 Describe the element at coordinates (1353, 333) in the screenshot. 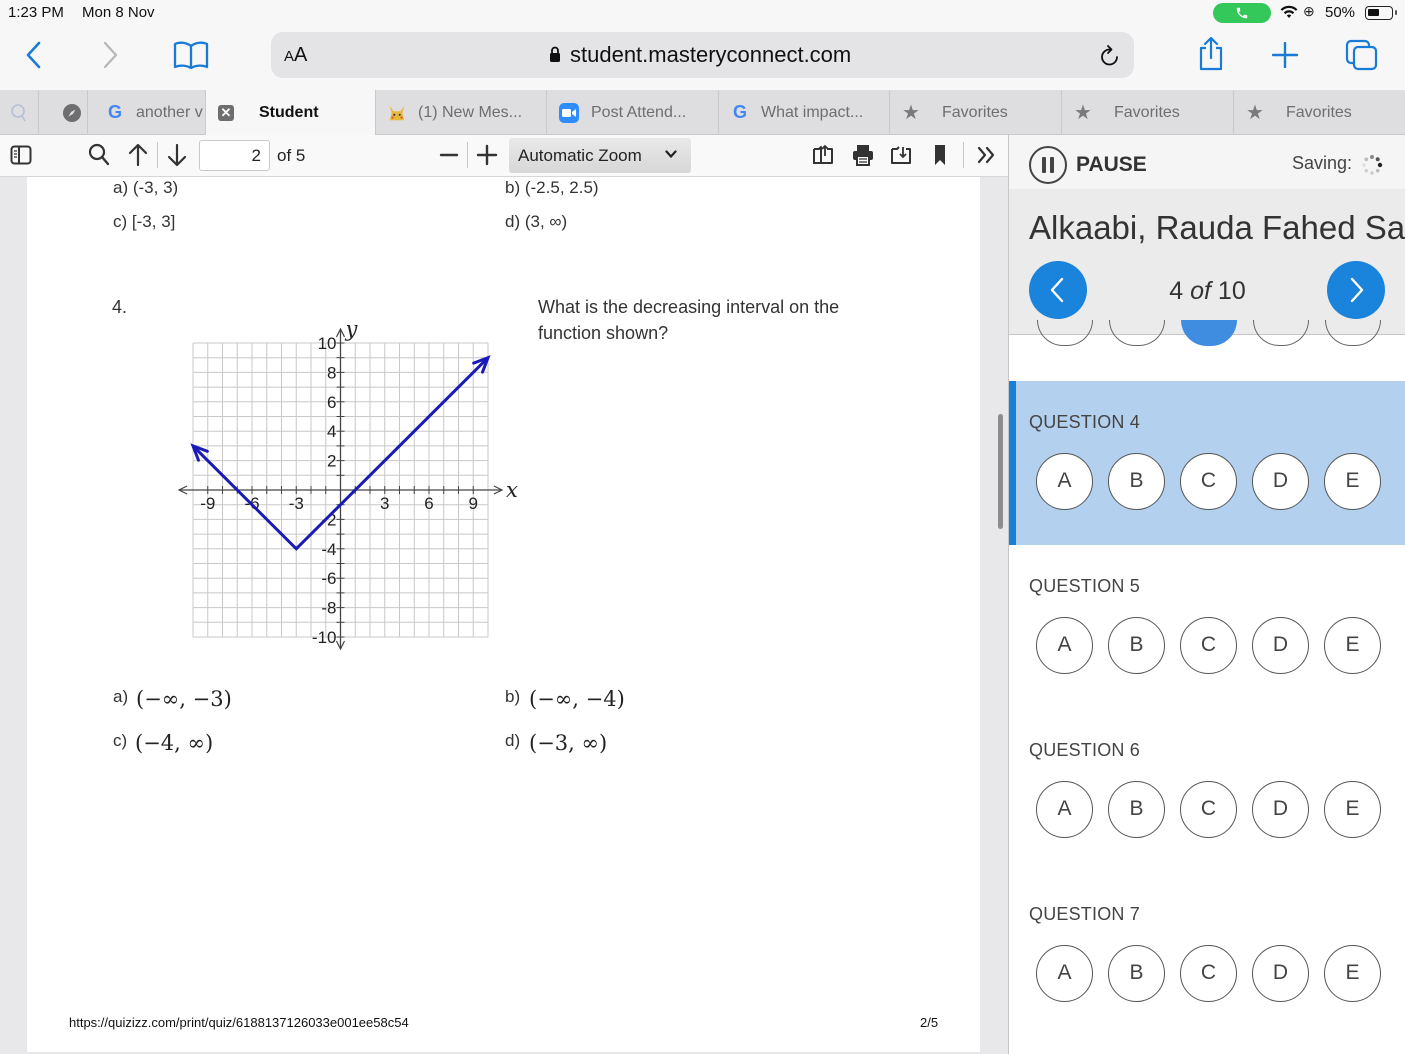

I see `question-3-choice-e` at that location.